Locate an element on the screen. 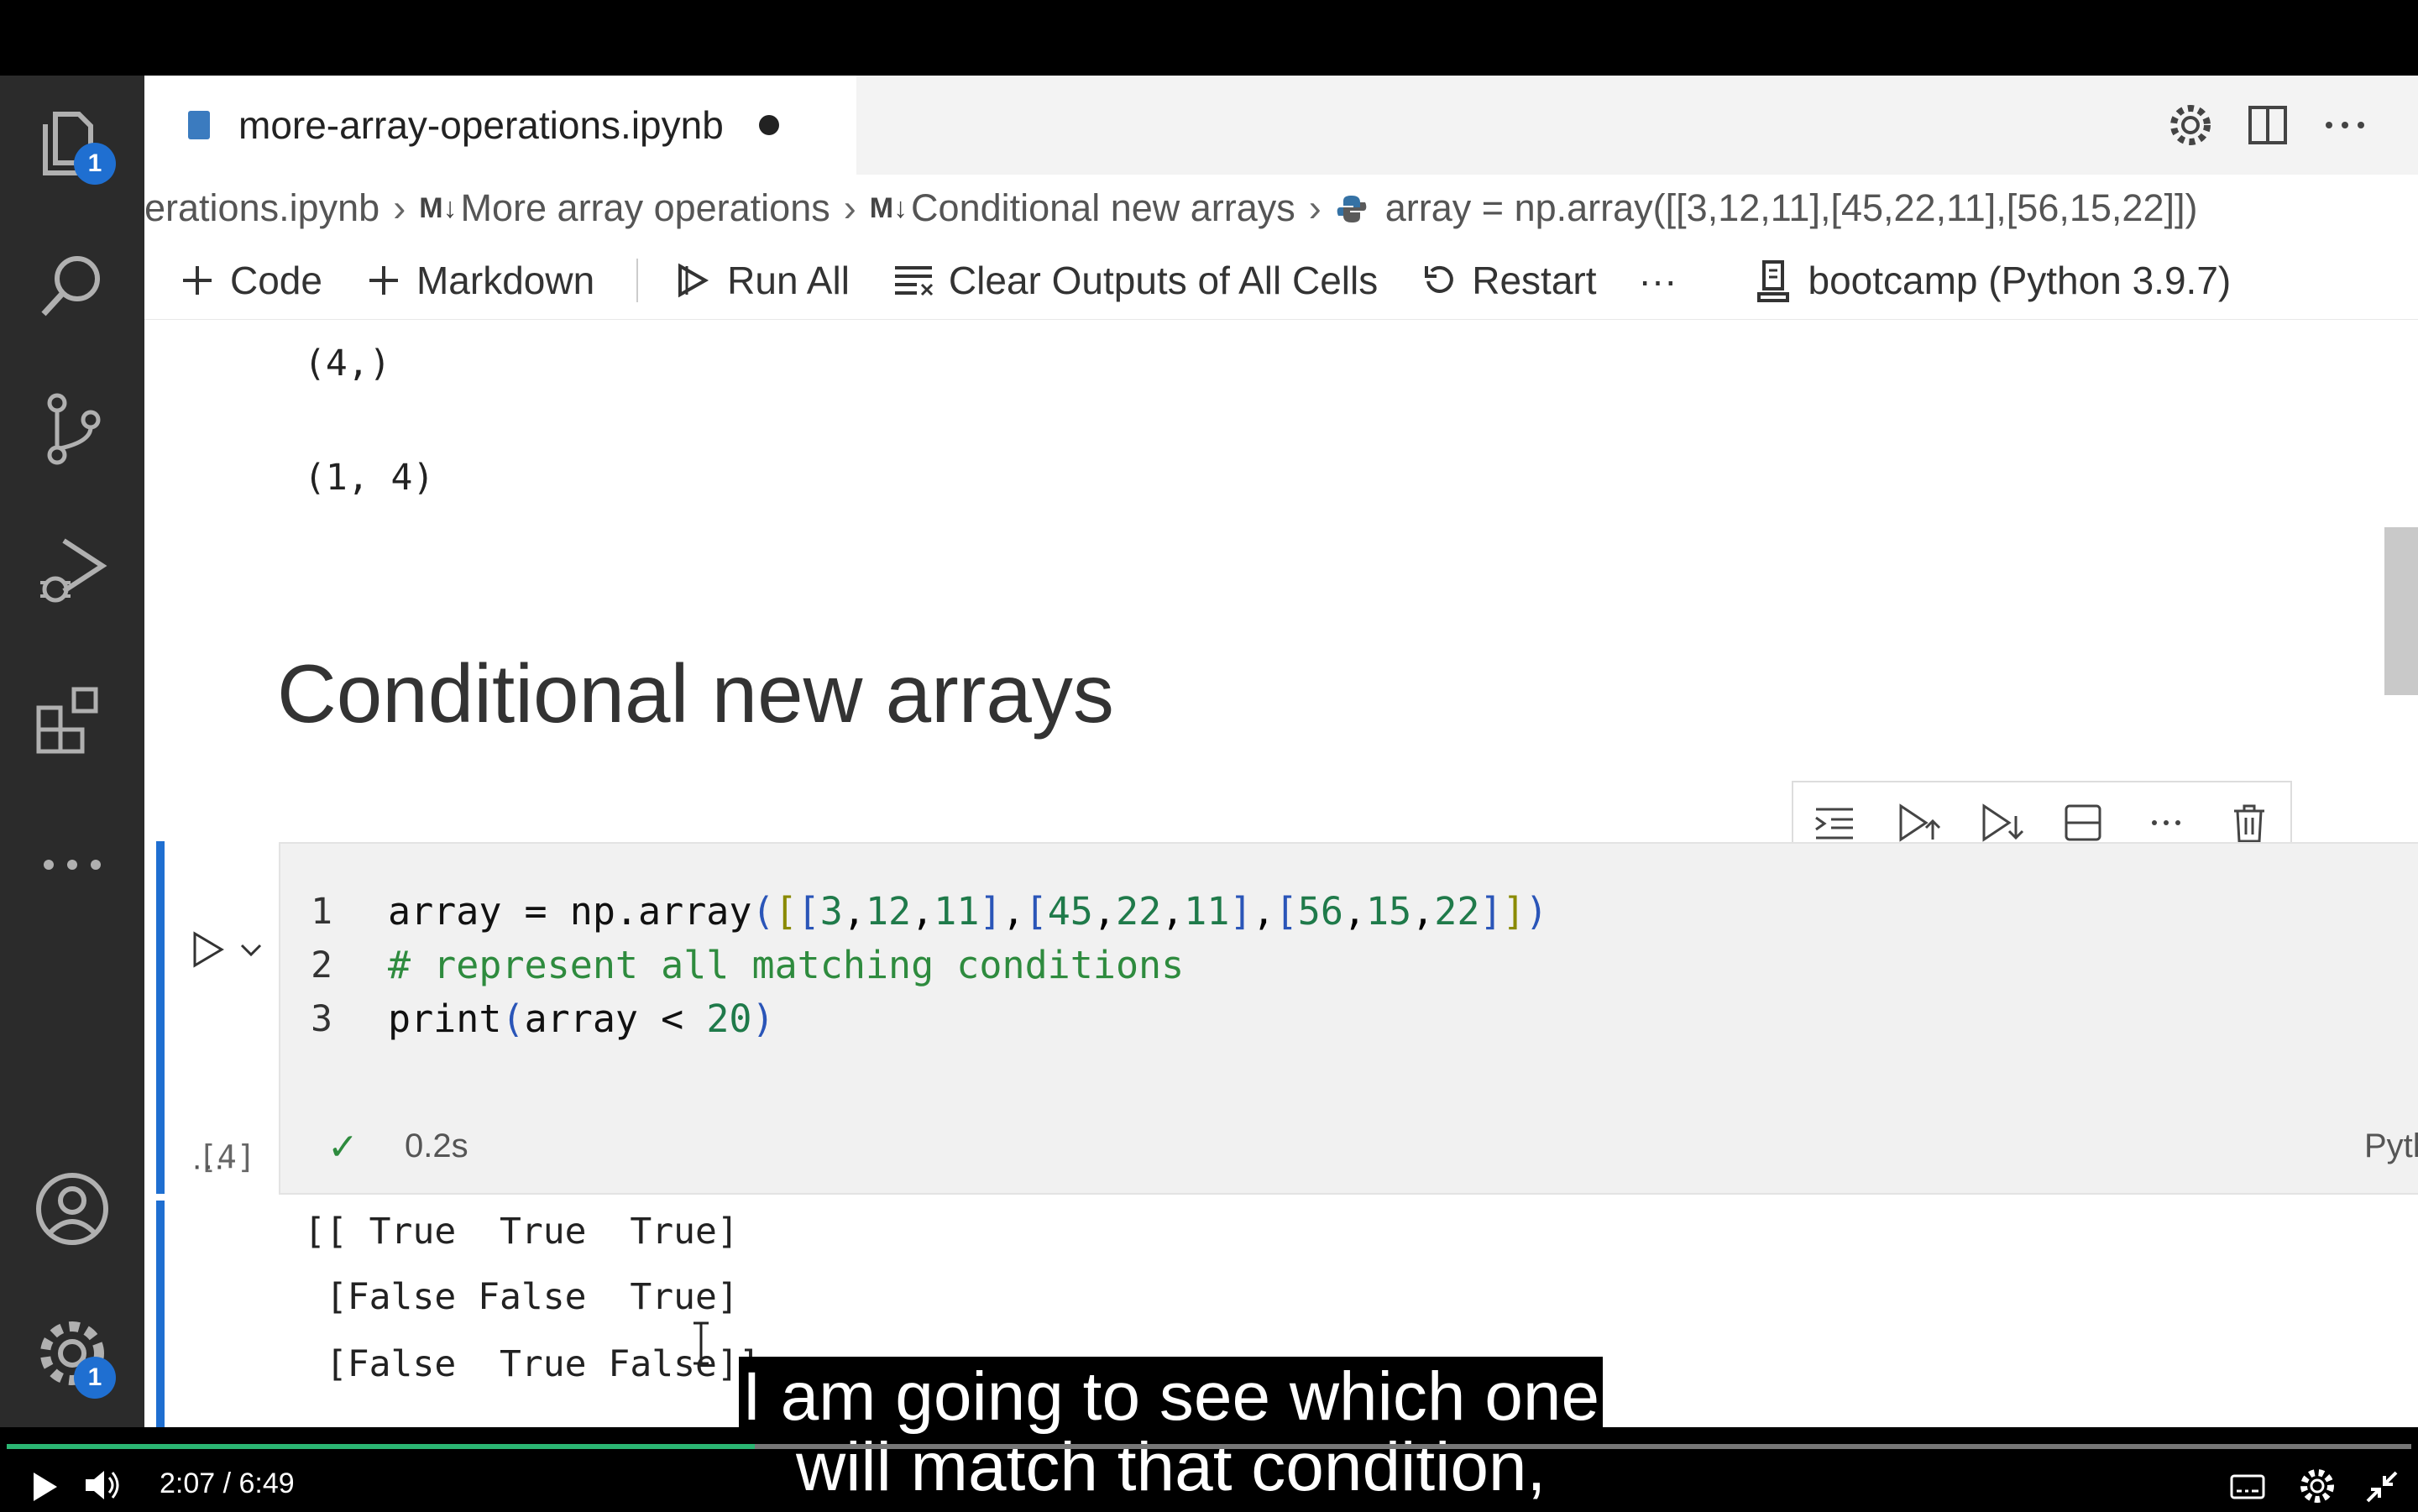 The height and width of the screenshot is (1512, 2418). restart-label: Restart is located at coordinates (1534, 280).